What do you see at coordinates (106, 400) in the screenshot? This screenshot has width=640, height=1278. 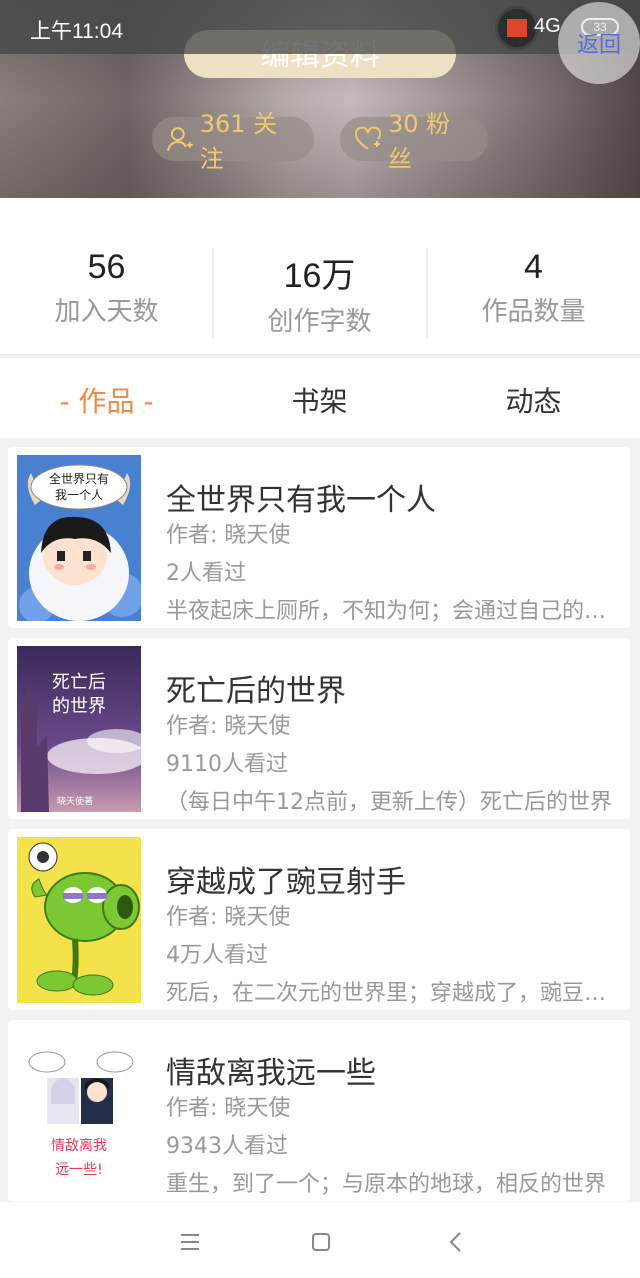 I see `tab-works: - 作品 -` at bounding box center [106, 400].